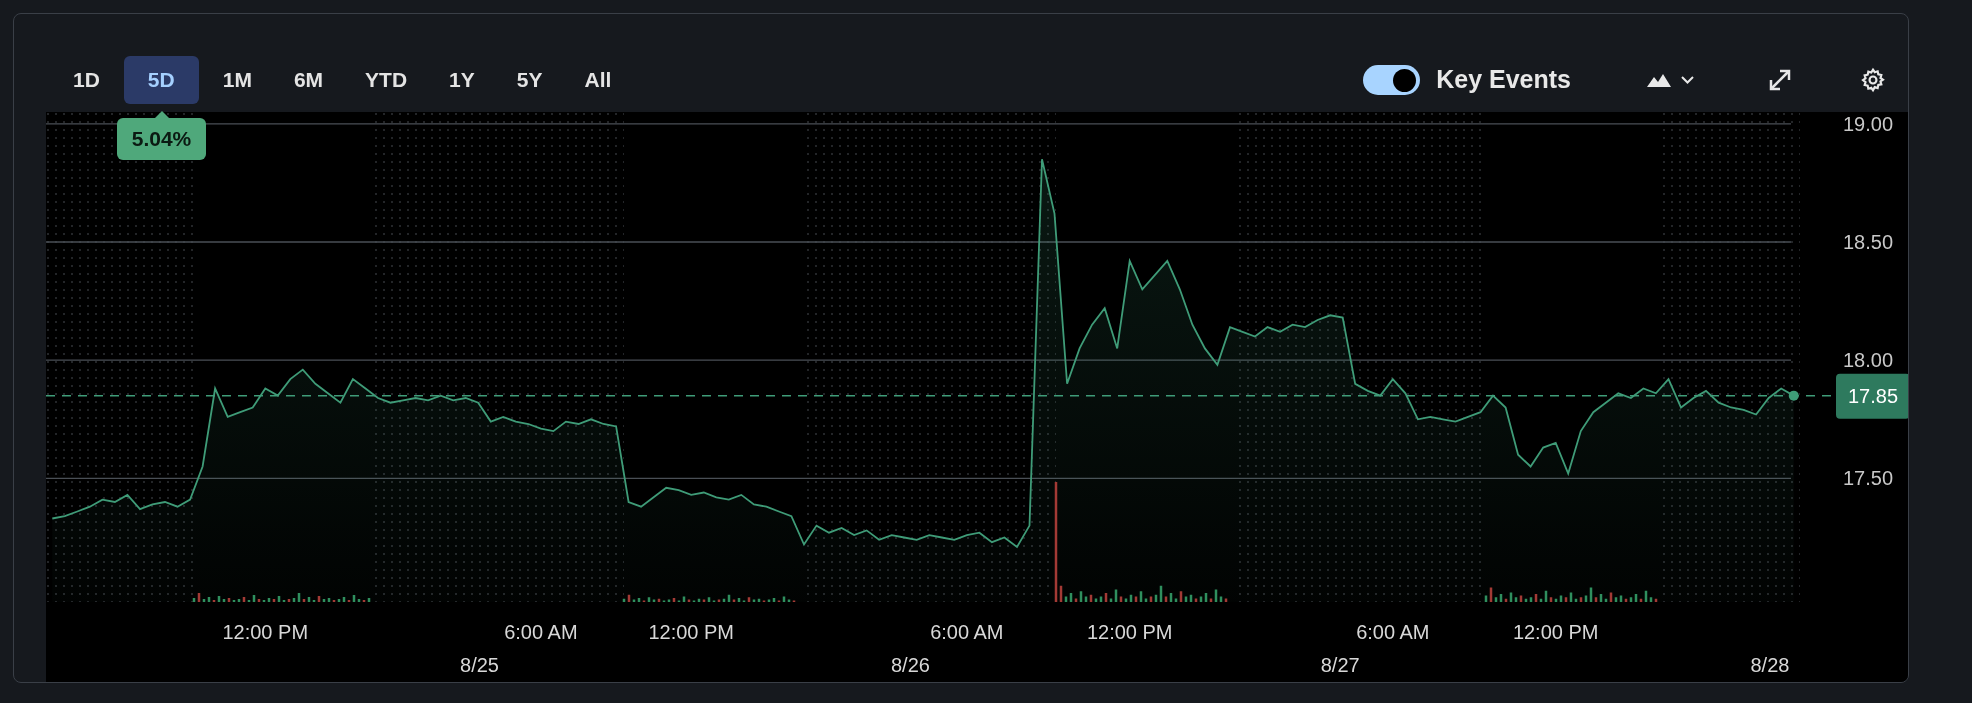 The image size is (1972, 703). Describe the element at coordinates (529, 80) in the screenshot. I see `range-tab: 5Y` at that location.